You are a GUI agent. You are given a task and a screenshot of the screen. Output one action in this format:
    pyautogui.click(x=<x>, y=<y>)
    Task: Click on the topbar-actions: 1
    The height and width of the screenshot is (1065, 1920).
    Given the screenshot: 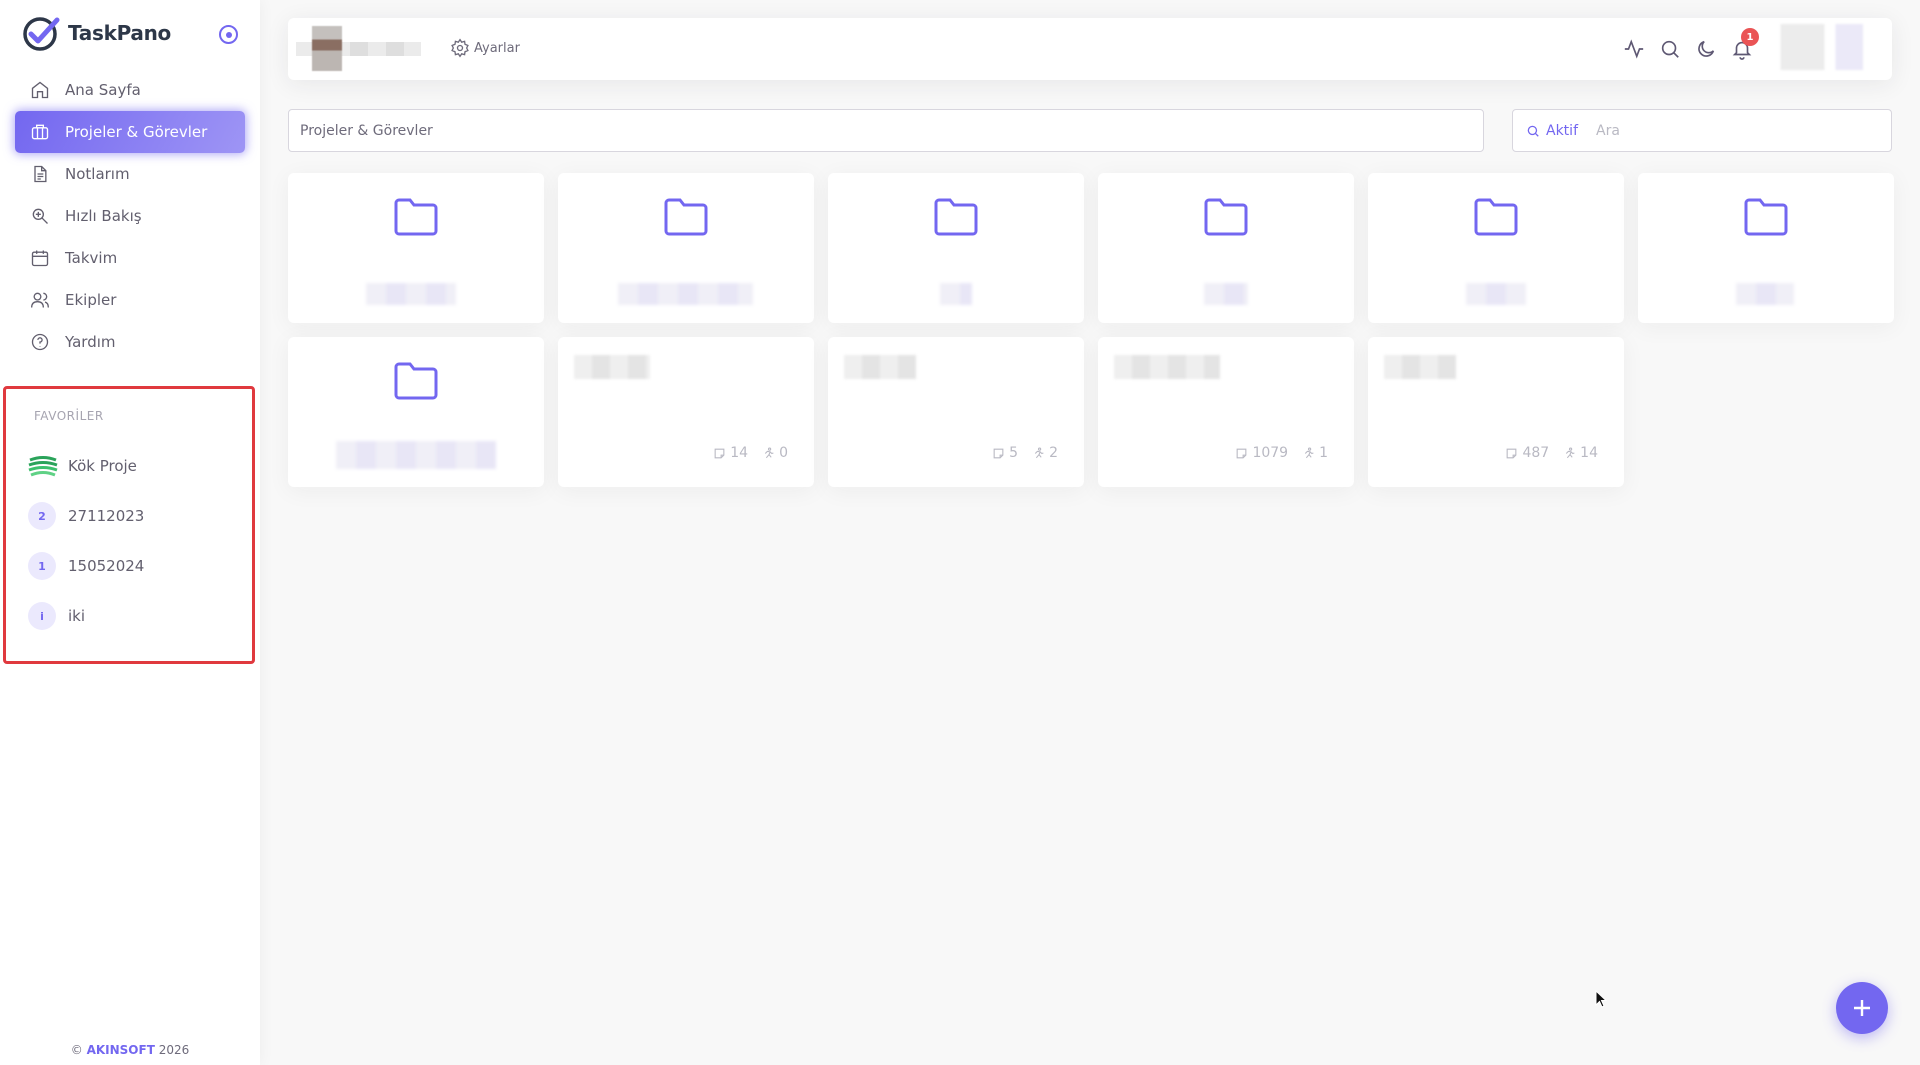 What is the action you would take?
    pyautogui.click(x=1695, y=44)
    